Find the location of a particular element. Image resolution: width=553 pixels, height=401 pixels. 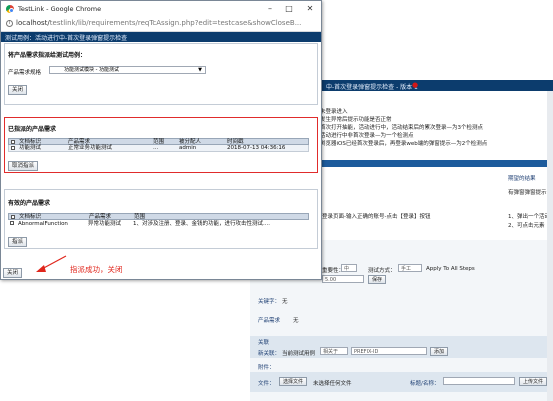

select-all-checkbox-available is located at coordinates (13, 217).